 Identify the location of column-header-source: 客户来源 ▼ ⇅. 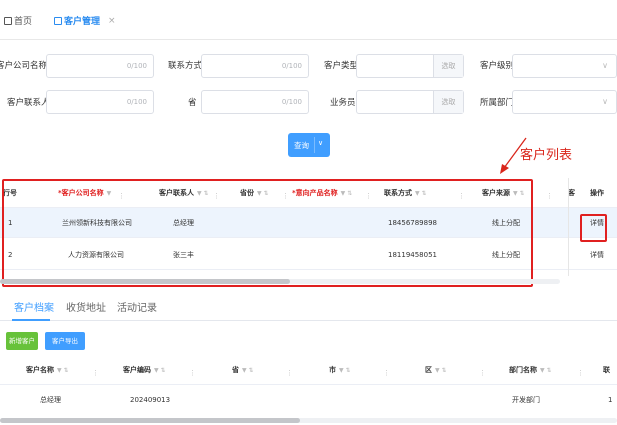
(503, 193).